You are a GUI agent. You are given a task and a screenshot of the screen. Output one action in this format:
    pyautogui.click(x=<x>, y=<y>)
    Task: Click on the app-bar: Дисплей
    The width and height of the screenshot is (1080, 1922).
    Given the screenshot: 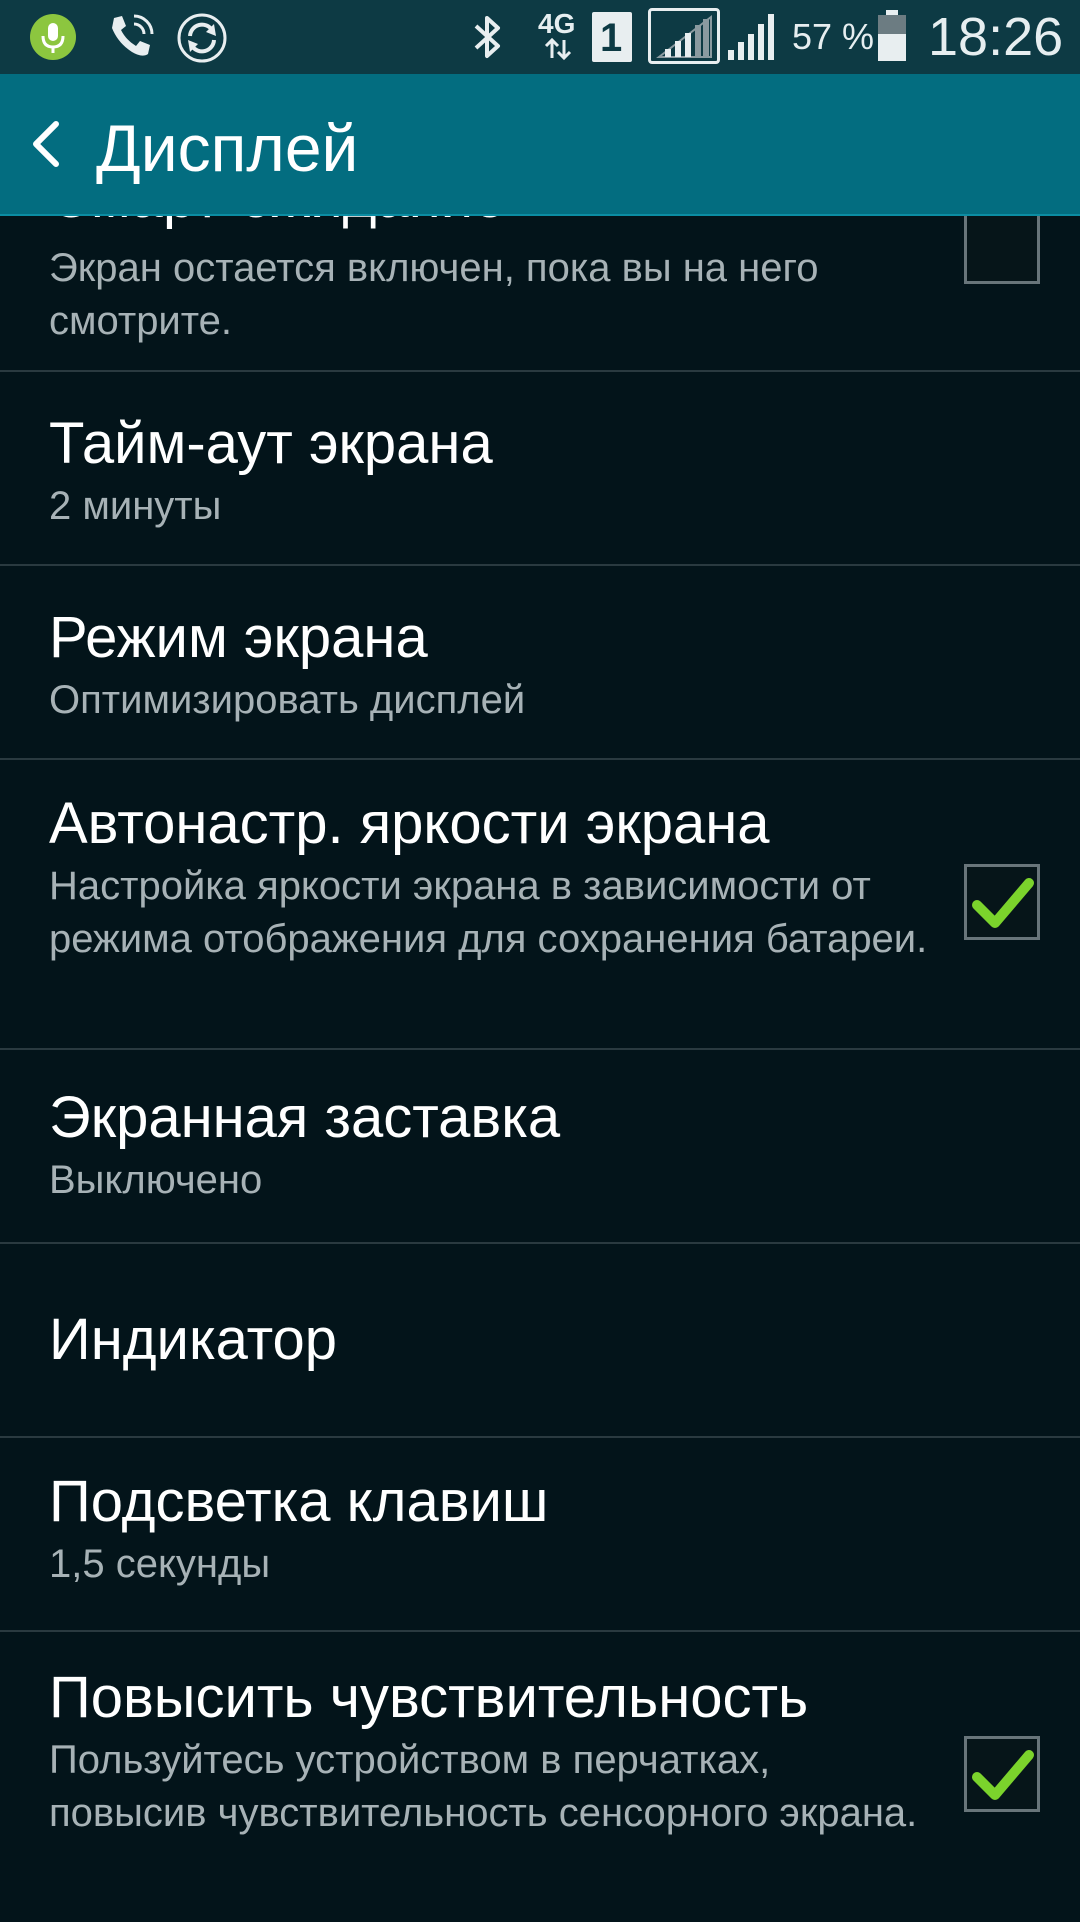 What is the action you would take?
    pyautogui.click(x=540, y=145)
    